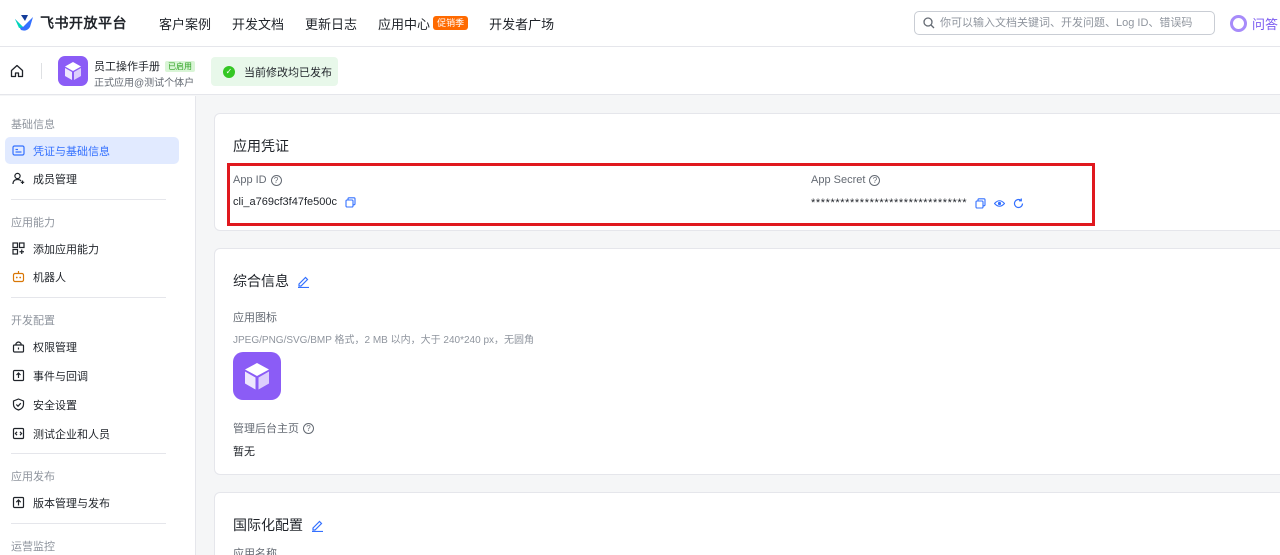 The image size is (1280, 555). Describe the element at coordinates (92, 404) in the screenshot. I see `sidebar-item-security: 安全设置` at that location.